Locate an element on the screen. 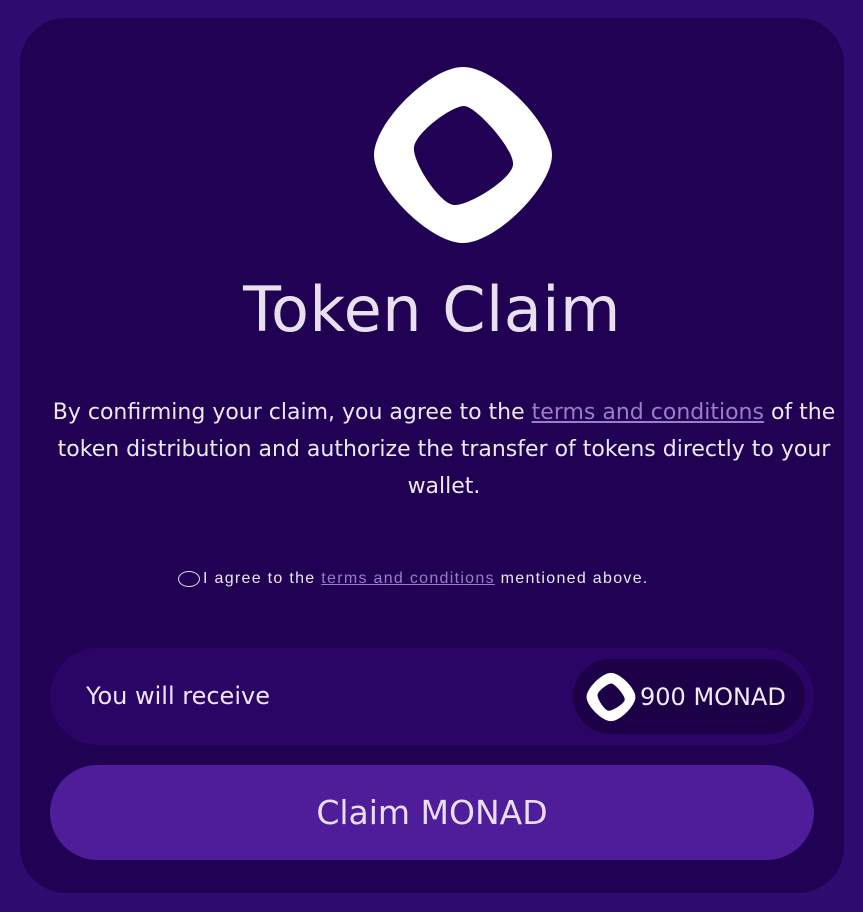 This screenshot has height=912, width=863. monad-logo-icon is located at coordinates (463, 155).